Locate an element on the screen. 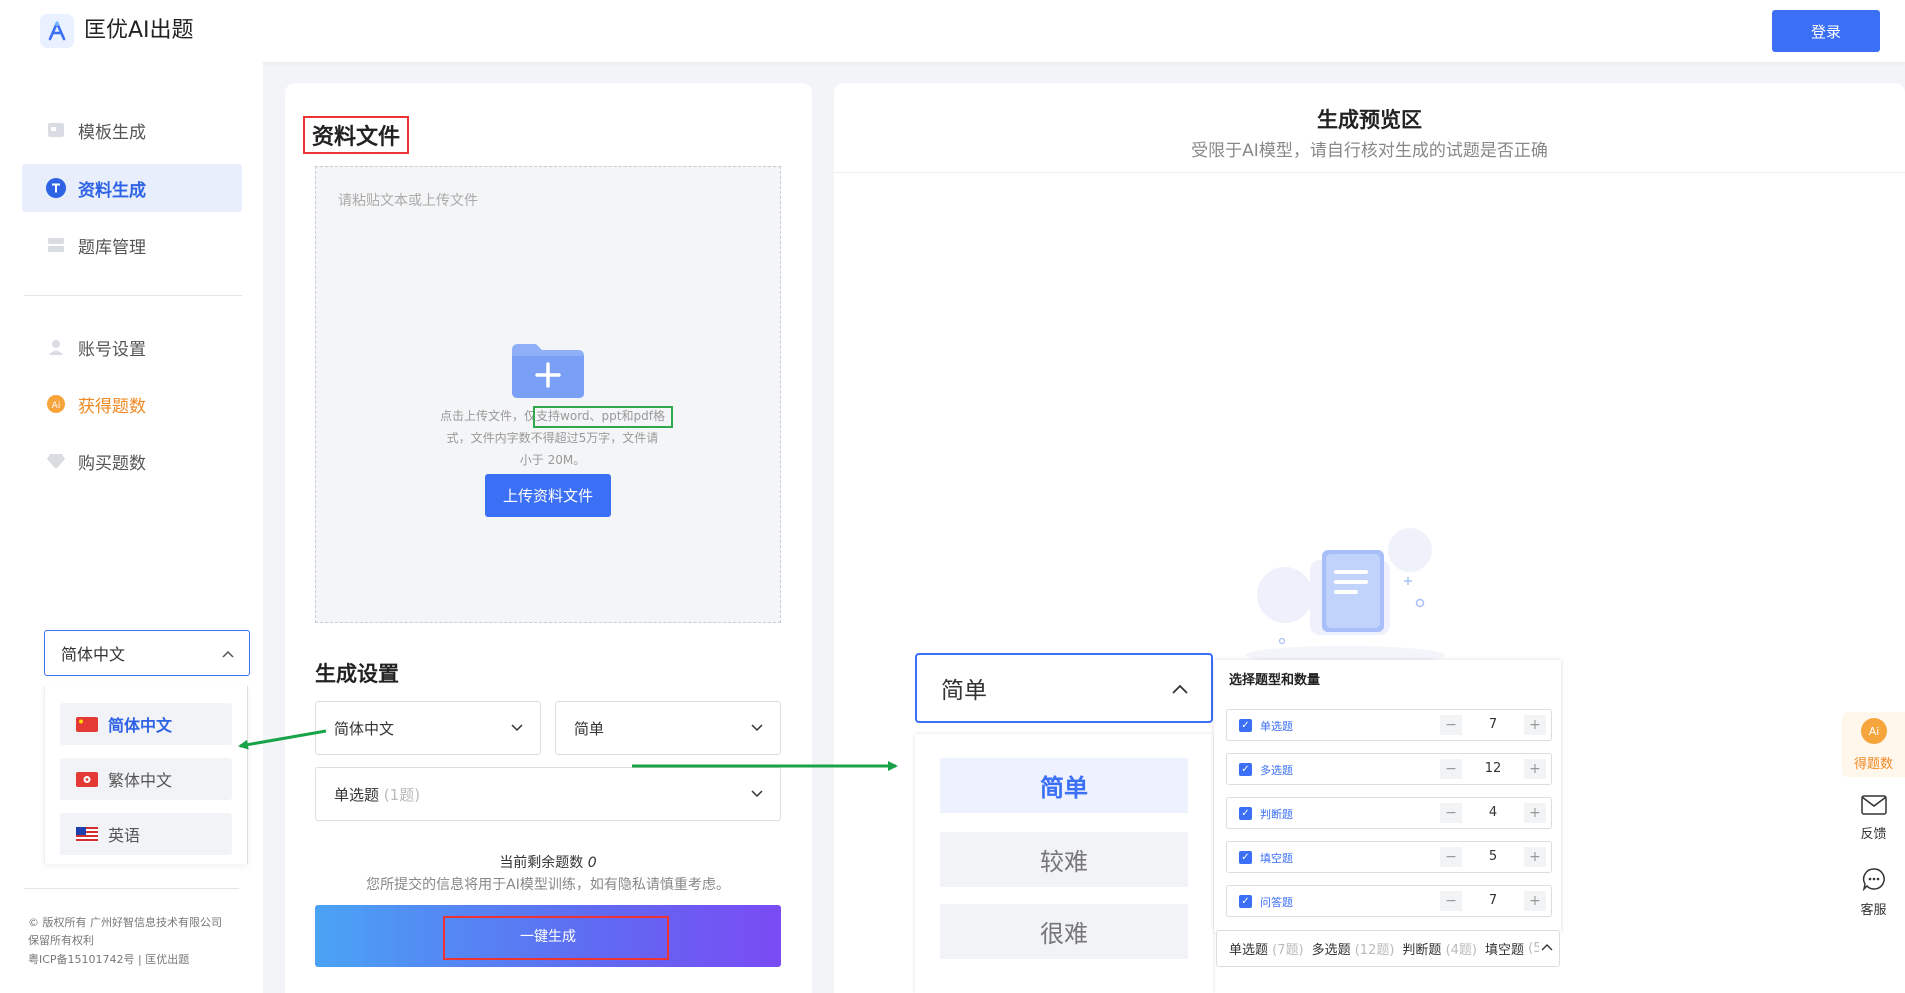 This screenshot has width=1905, height=993. sidebar-item-account: 账号设置 is located at coordinates (132, 347).